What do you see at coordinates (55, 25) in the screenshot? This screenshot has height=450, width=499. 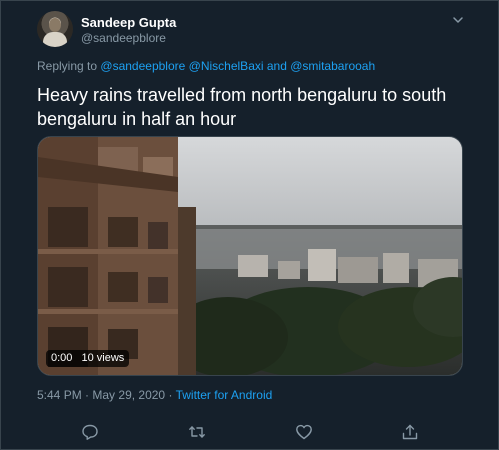 I see `avatar-face` at bounding box center [55, 25].